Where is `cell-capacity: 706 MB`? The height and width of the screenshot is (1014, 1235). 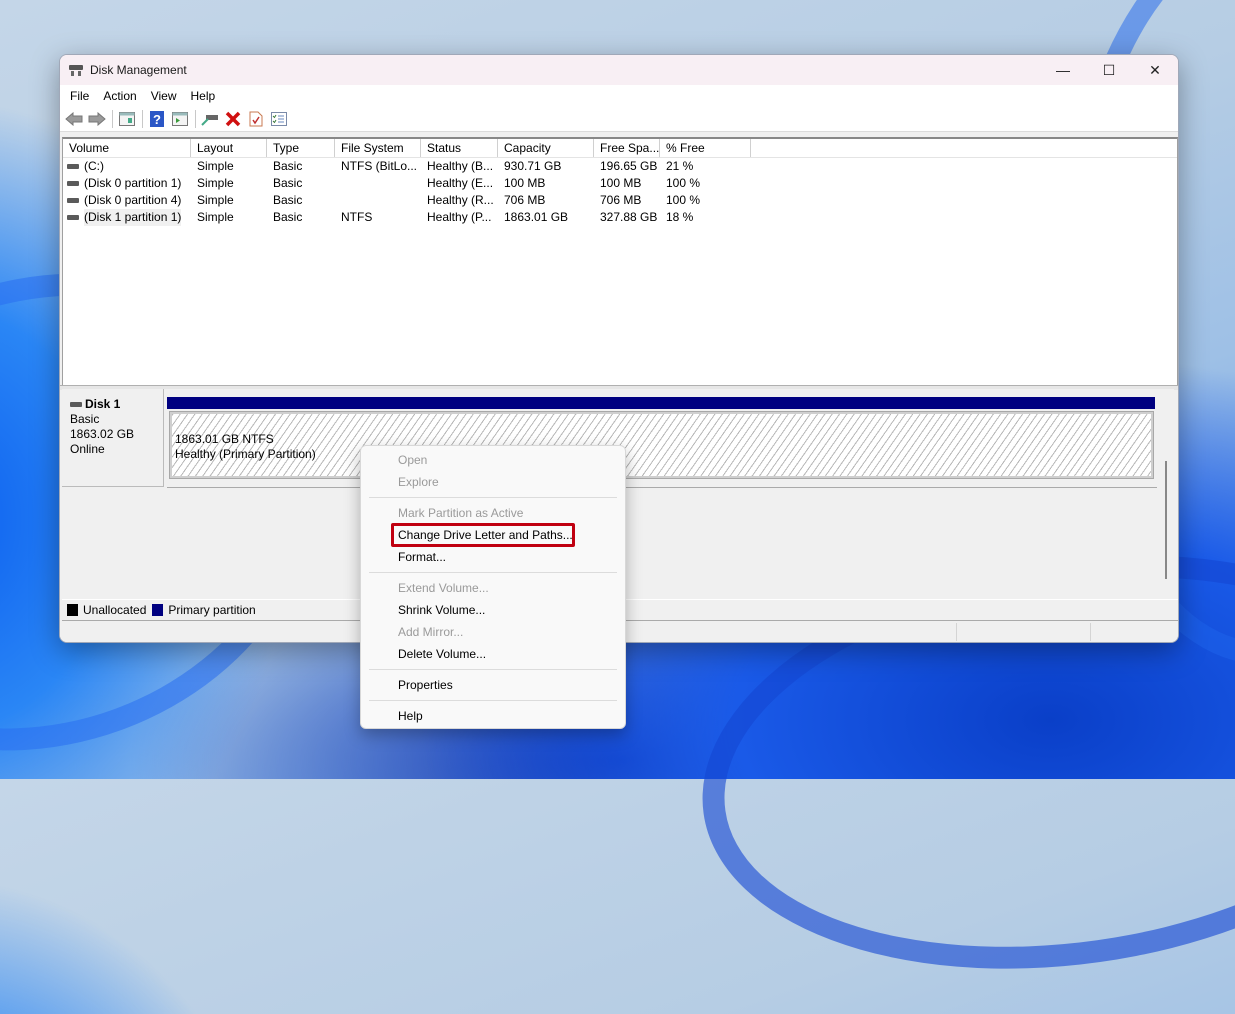
cell-capacity: 706 MB is located at coordinates (525, 200).